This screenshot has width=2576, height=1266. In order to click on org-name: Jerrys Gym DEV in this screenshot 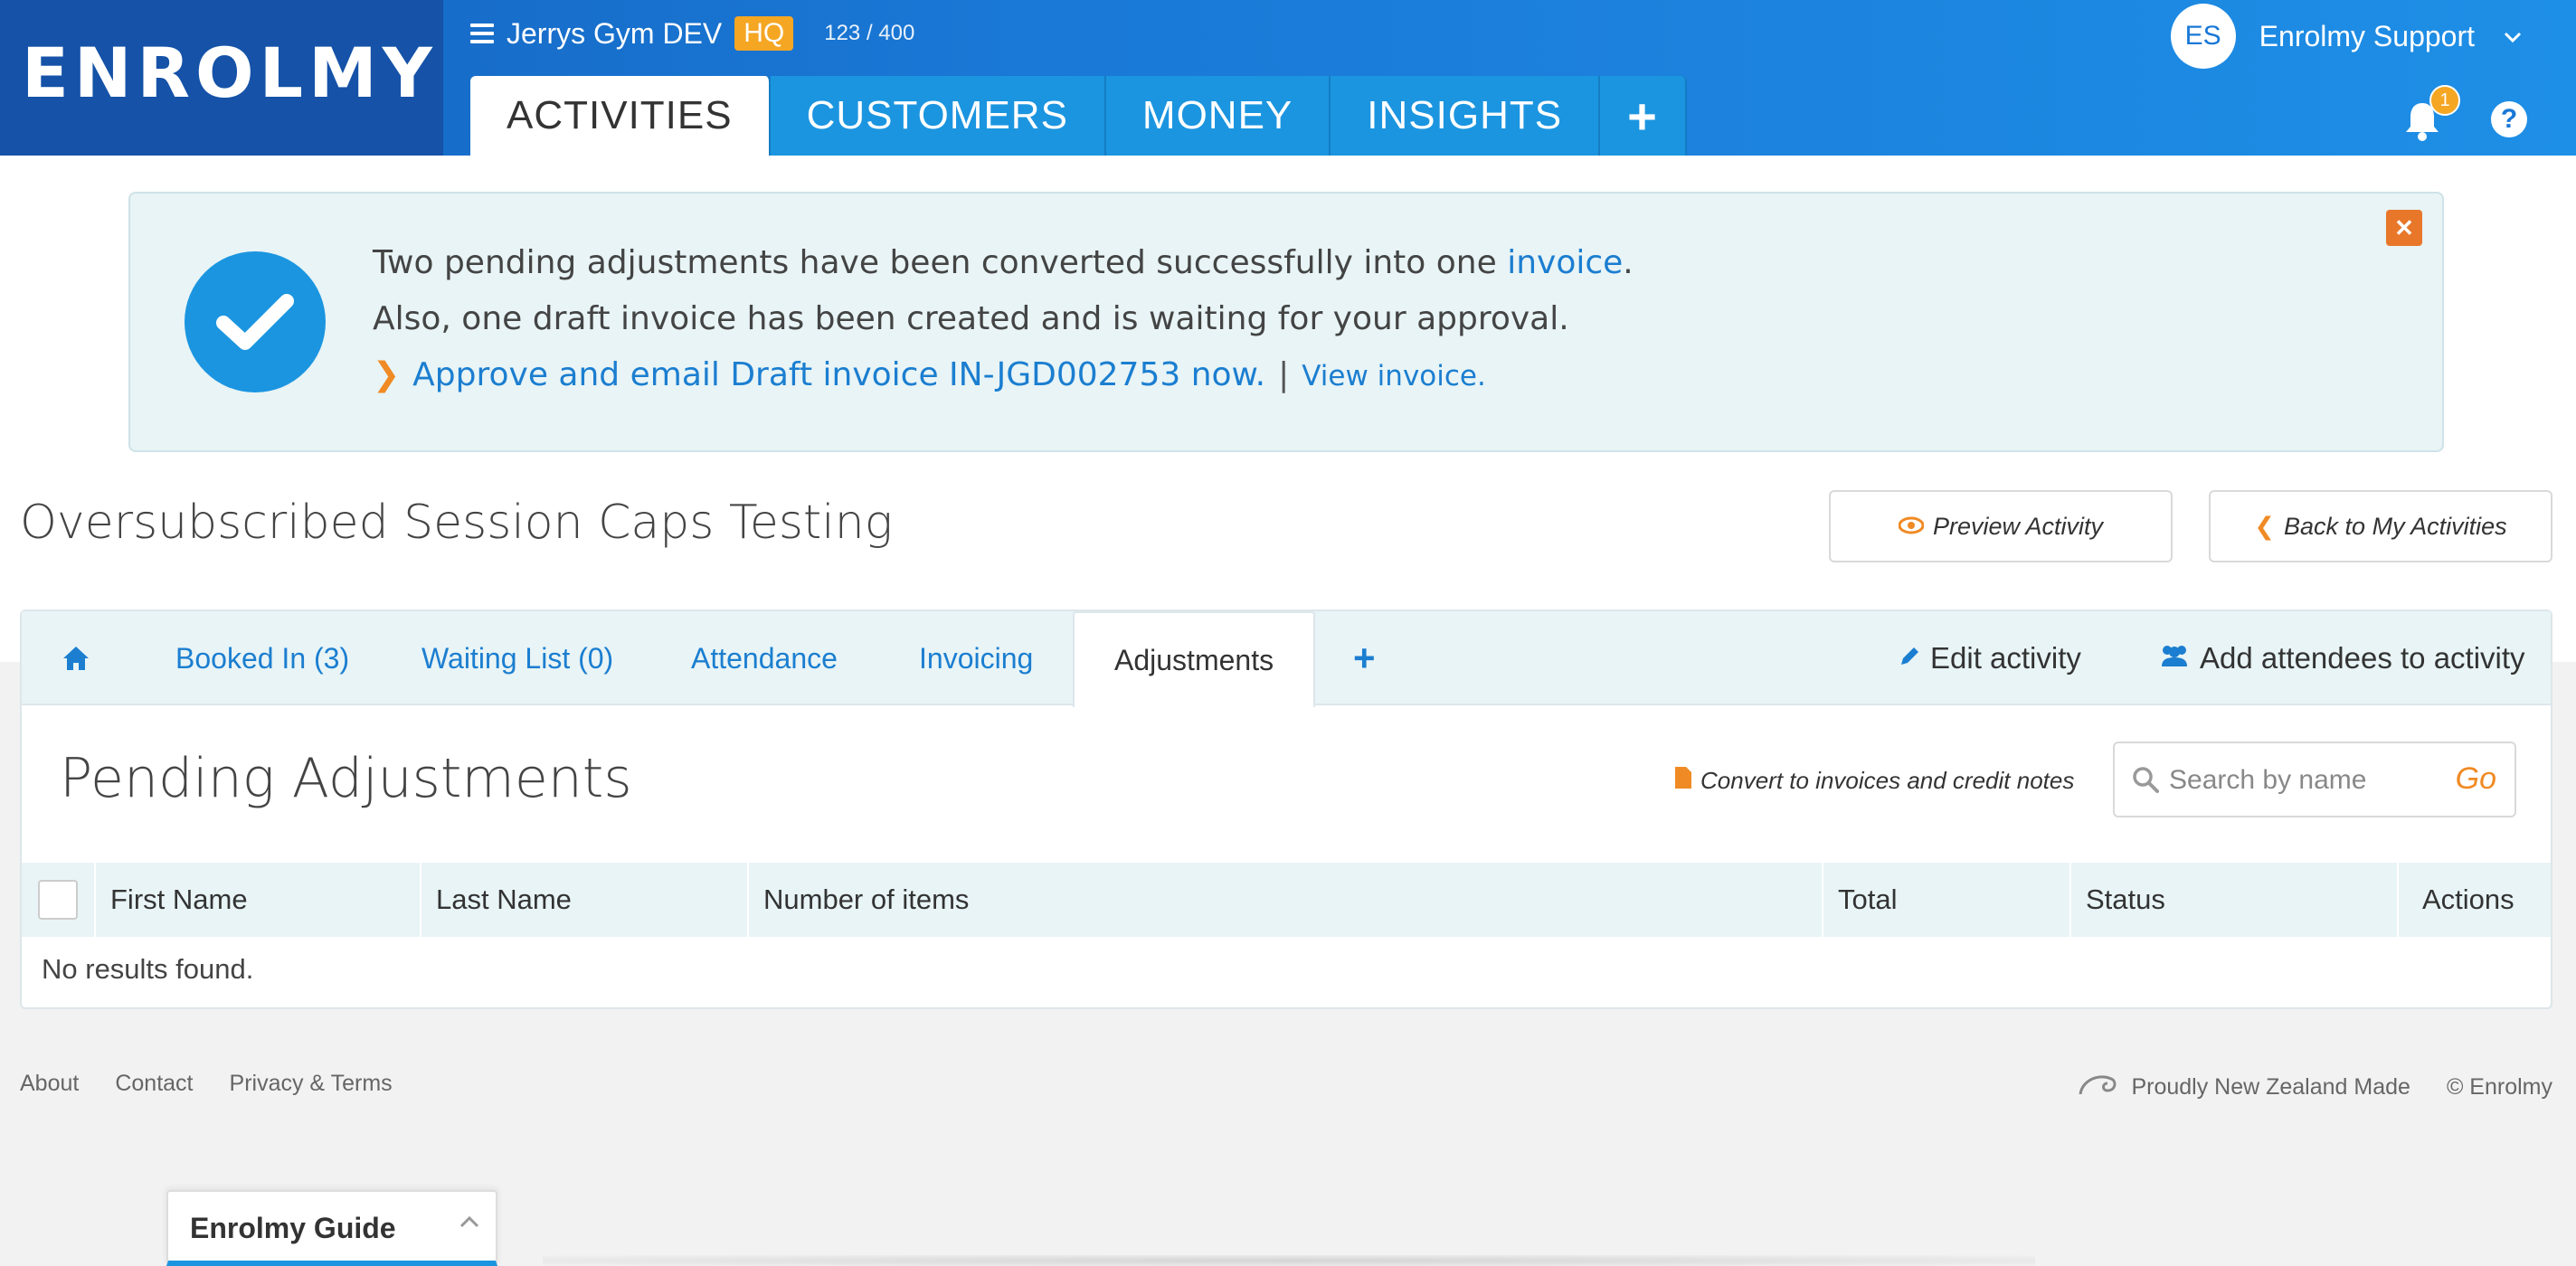, I will do `click(615, 34)`.